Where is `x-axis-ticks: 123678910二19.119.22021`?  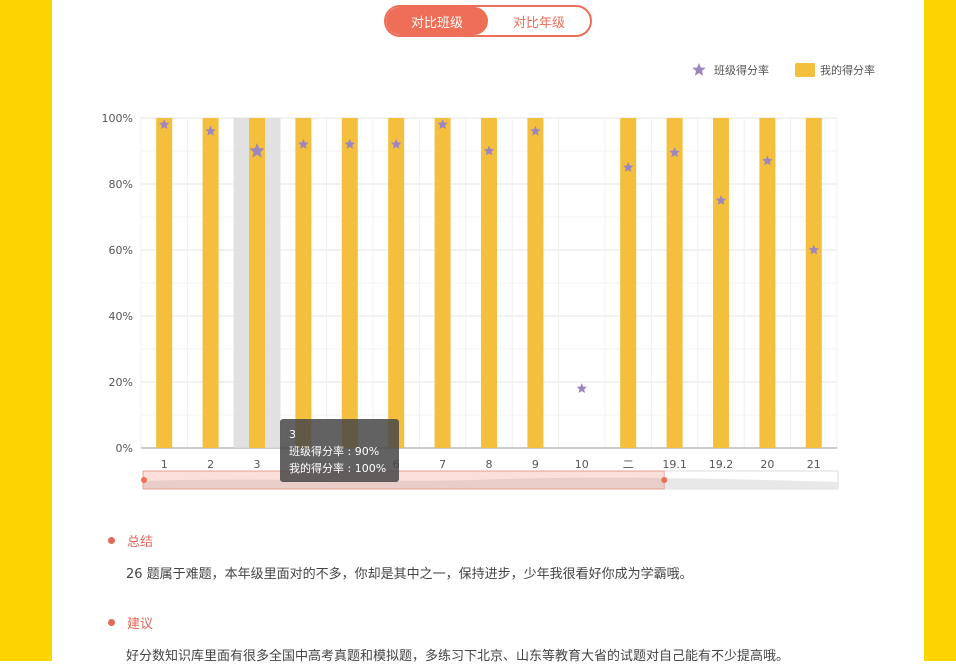 x-axis-ticks: 123678910二19.119.22021 is located at coordinates (491, 464).